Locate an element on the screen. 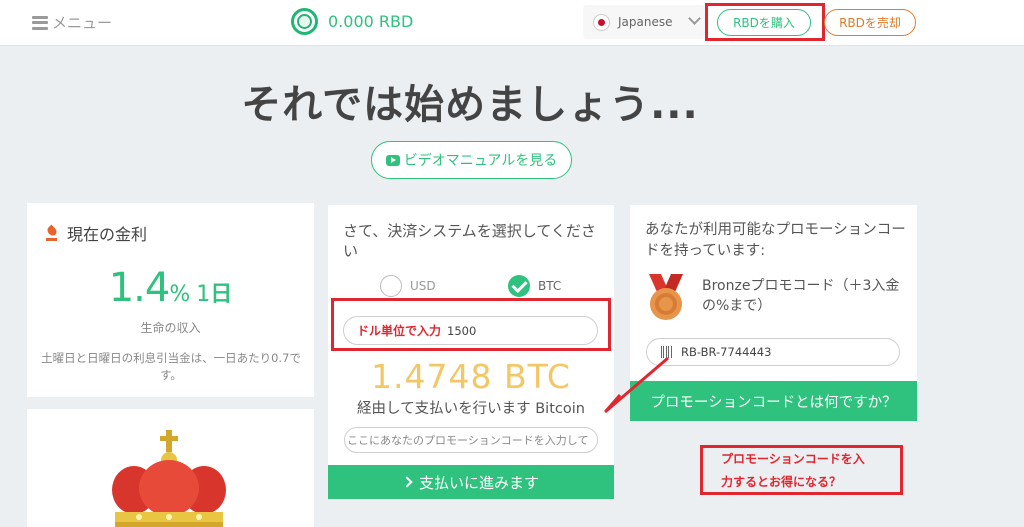  annotation-line-2: 力するとお得になる？ is located at coordinates (781, 482).